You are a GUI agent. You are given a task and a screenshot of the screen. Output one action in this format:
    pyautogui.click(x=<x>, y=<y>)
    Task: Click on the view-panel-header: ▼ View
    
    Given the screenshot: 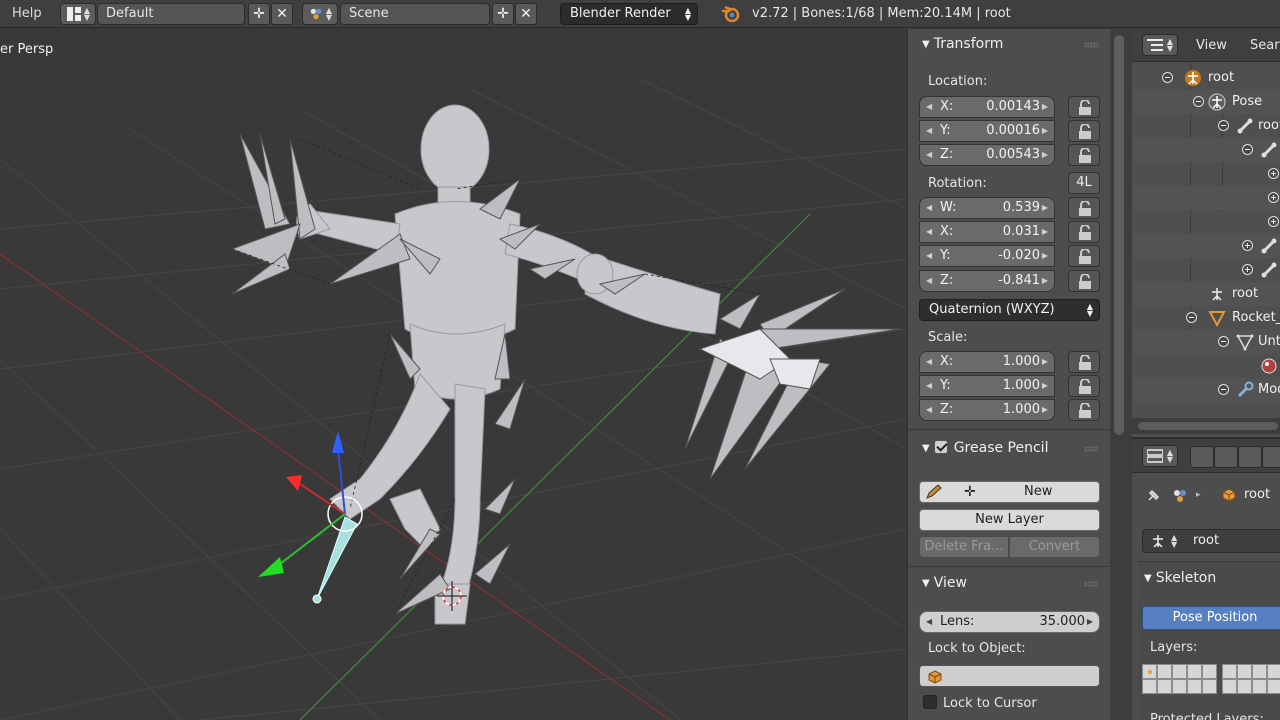 What is the action you would take?
    pyautogui.click(x=944, y=583)
    